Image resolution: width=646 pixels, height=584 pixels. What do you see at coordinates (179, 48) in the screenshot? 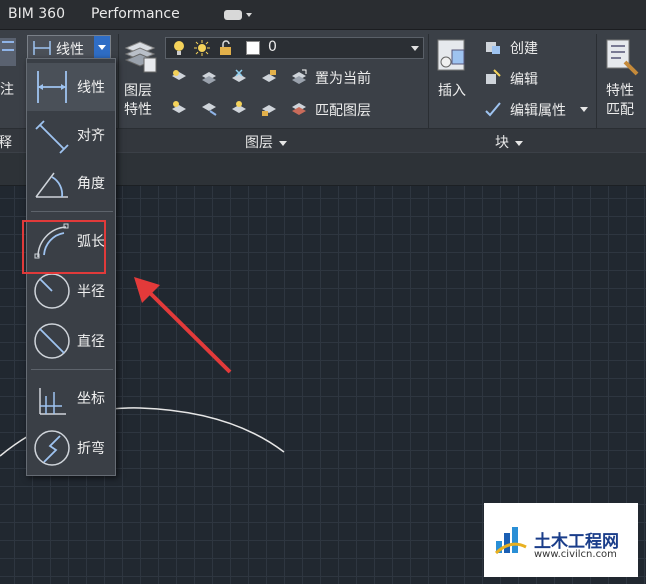
I see `lightbulb-icon` at bounding box center [179, 48].